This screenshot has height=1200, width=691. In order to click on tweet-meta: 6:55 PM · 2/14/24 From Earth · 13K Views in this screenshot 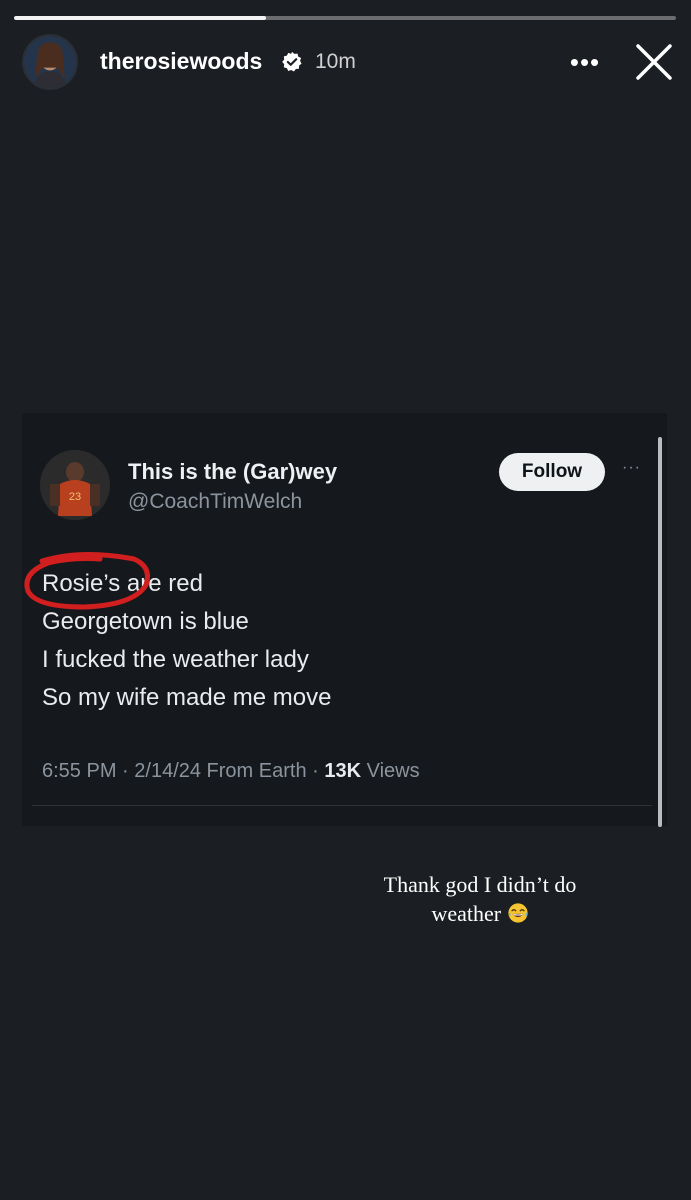, I will do `click(231, 771)`.